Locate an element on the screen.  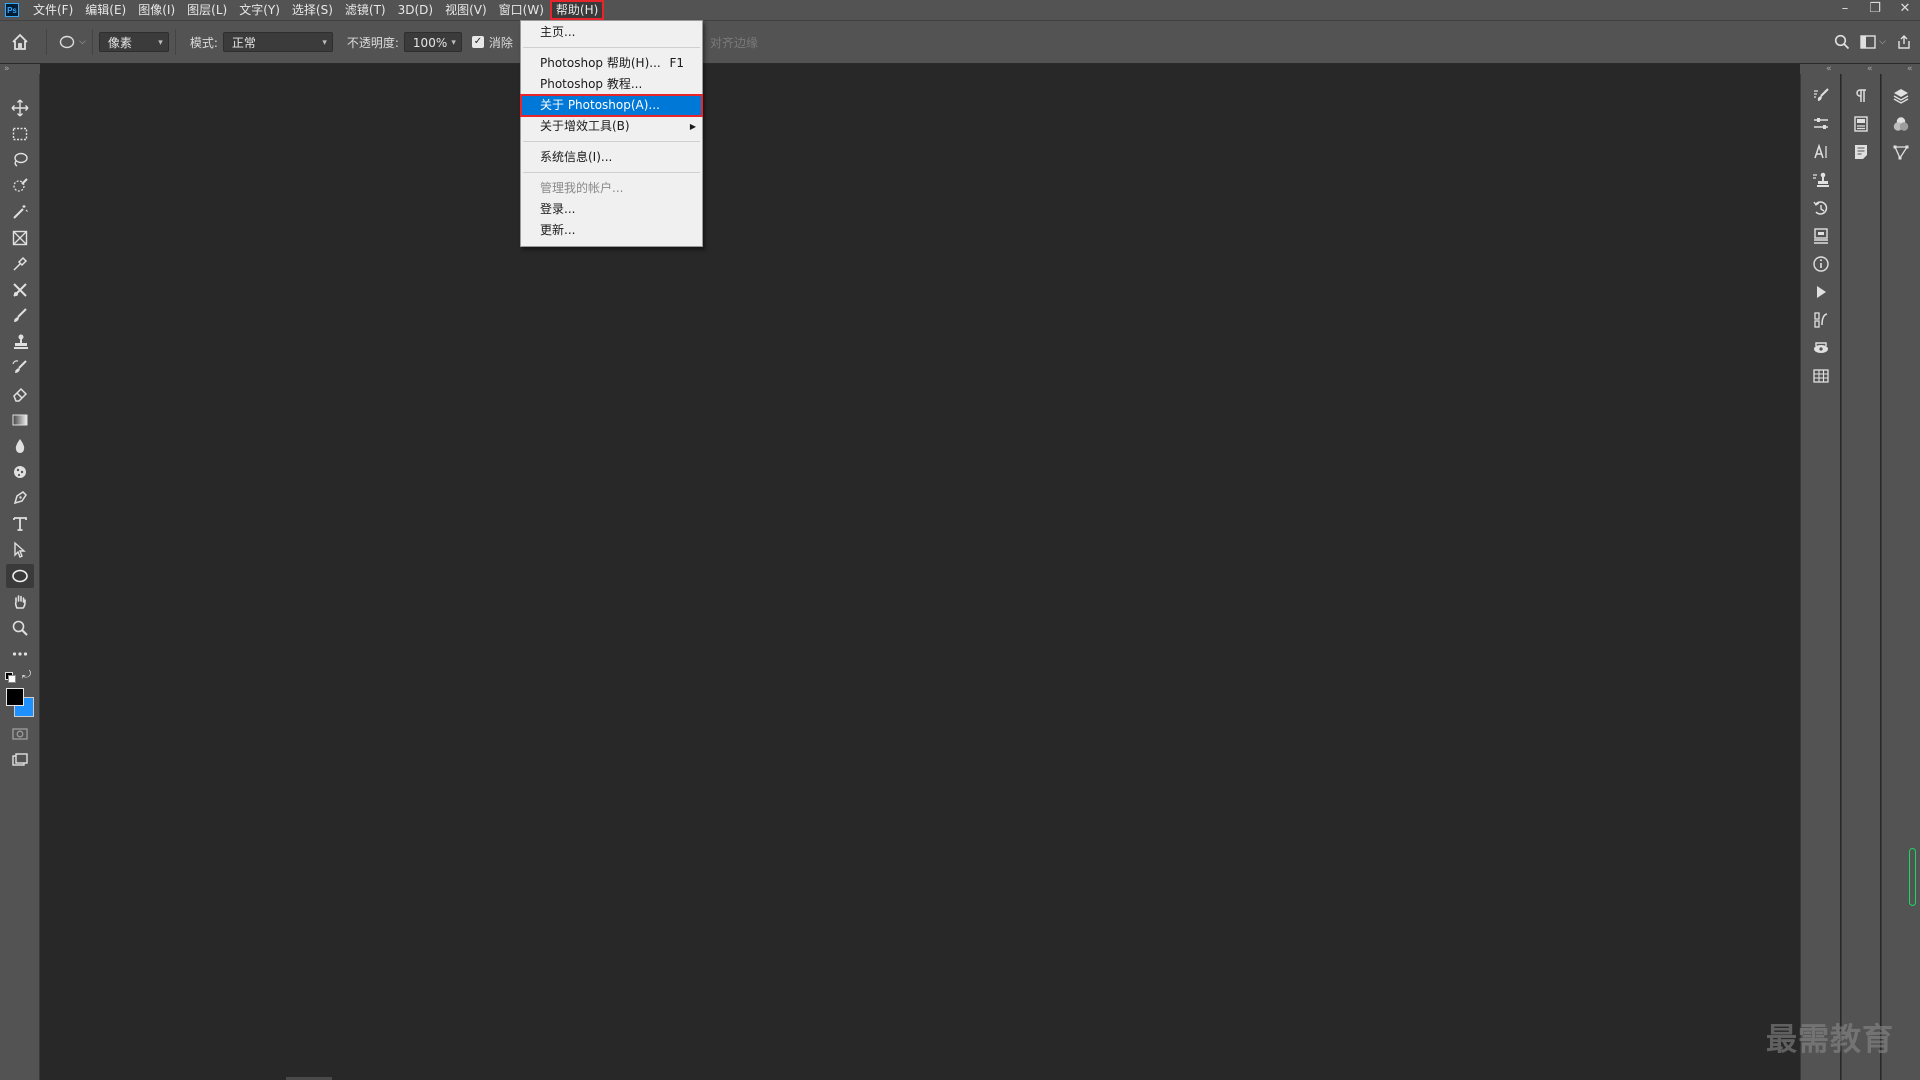
path-select-tool is located at coordinates (20, 550).